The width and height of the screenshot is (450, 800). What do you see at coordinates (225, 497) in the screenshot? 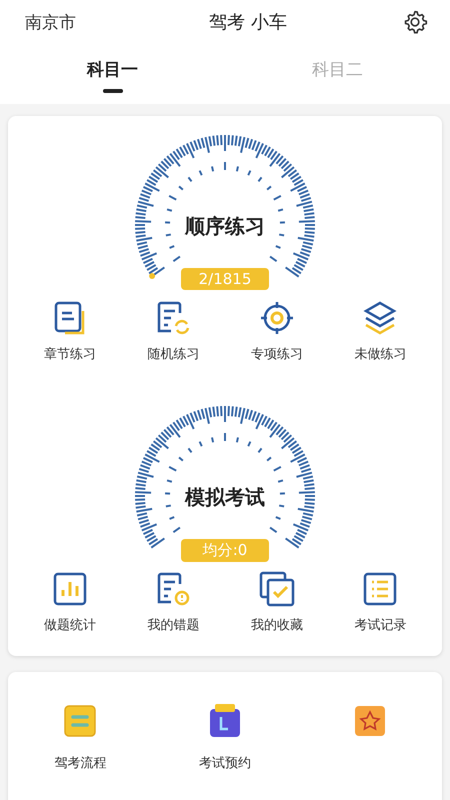
I see `gauge-title: 模拟考试` at bounding box center [225, 497].